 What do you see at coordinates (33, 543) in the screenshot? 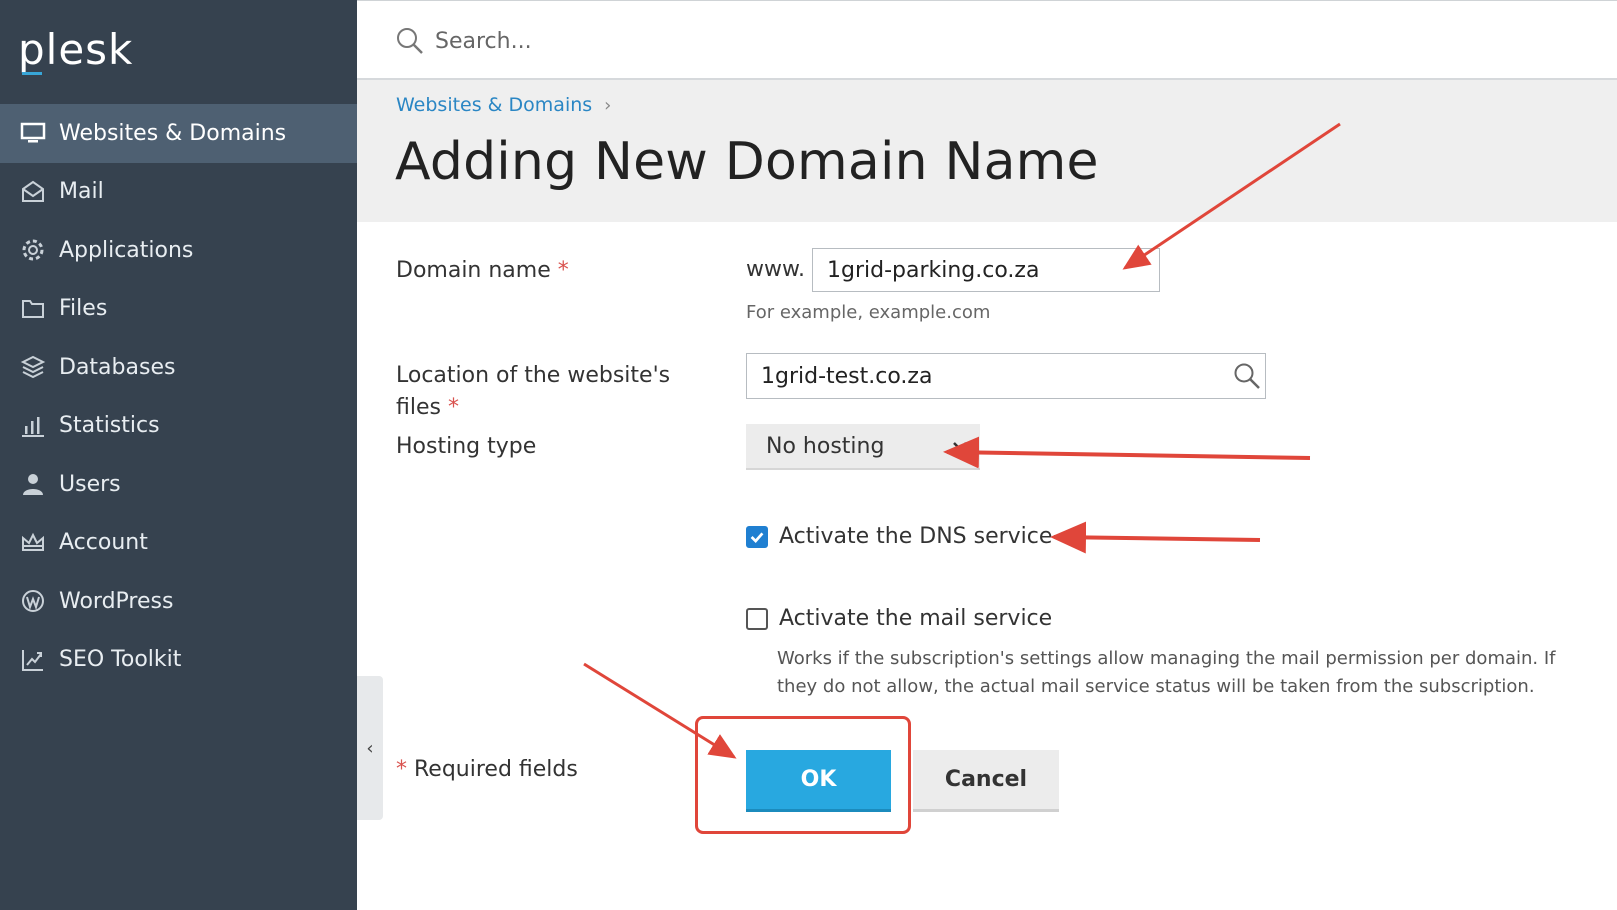
I see `crown-icon` at bounding box center [33, 543].